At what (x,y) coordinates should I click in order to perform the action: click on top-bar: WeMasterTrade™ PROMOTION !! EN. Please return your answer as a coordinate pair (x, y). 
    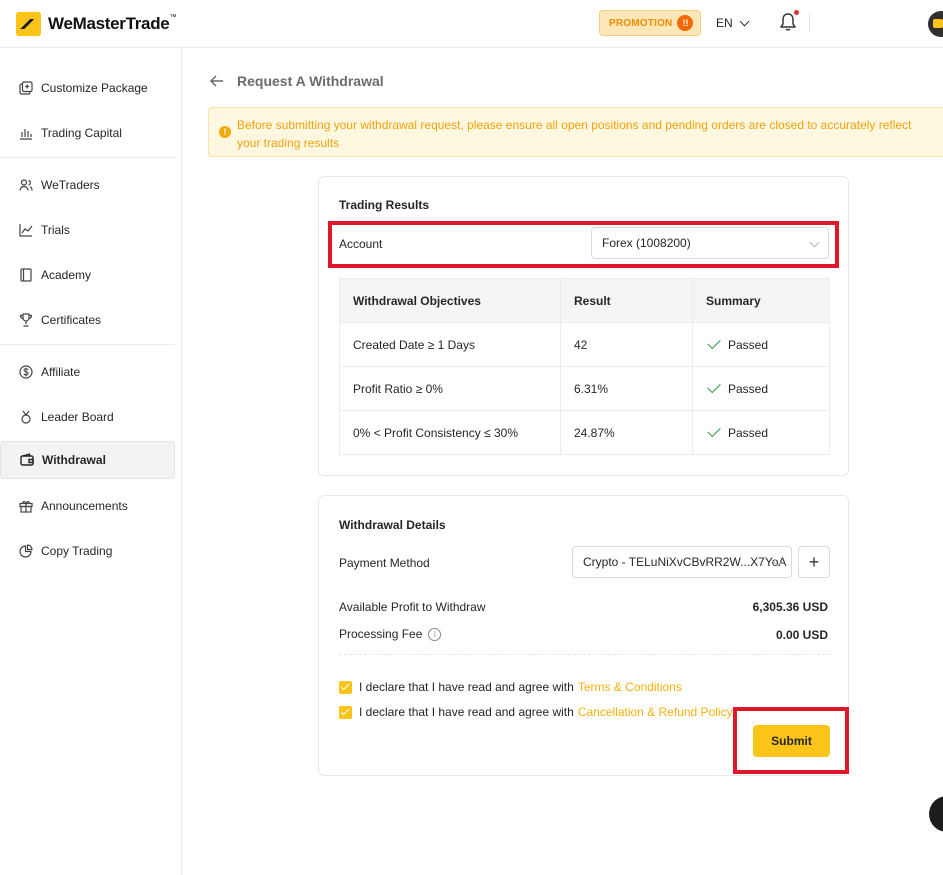
    Looking at the image, I should click on (471, 24).